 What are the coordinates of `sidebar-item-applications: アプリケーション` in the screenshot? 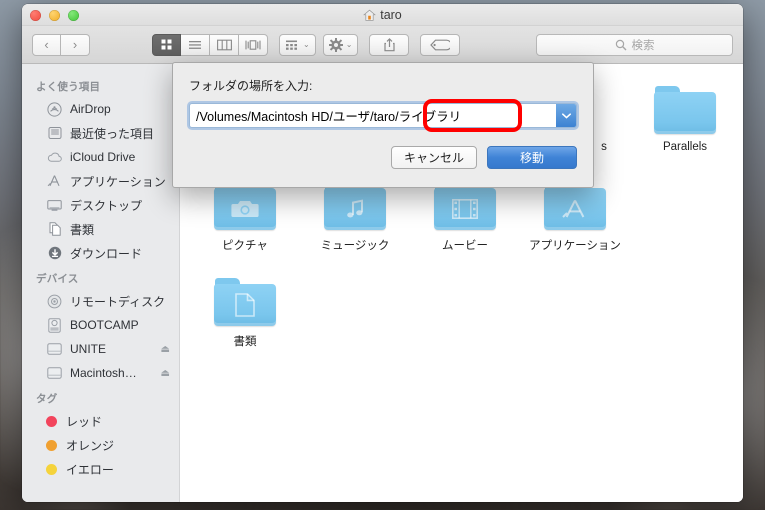 It's located at (100, 181).